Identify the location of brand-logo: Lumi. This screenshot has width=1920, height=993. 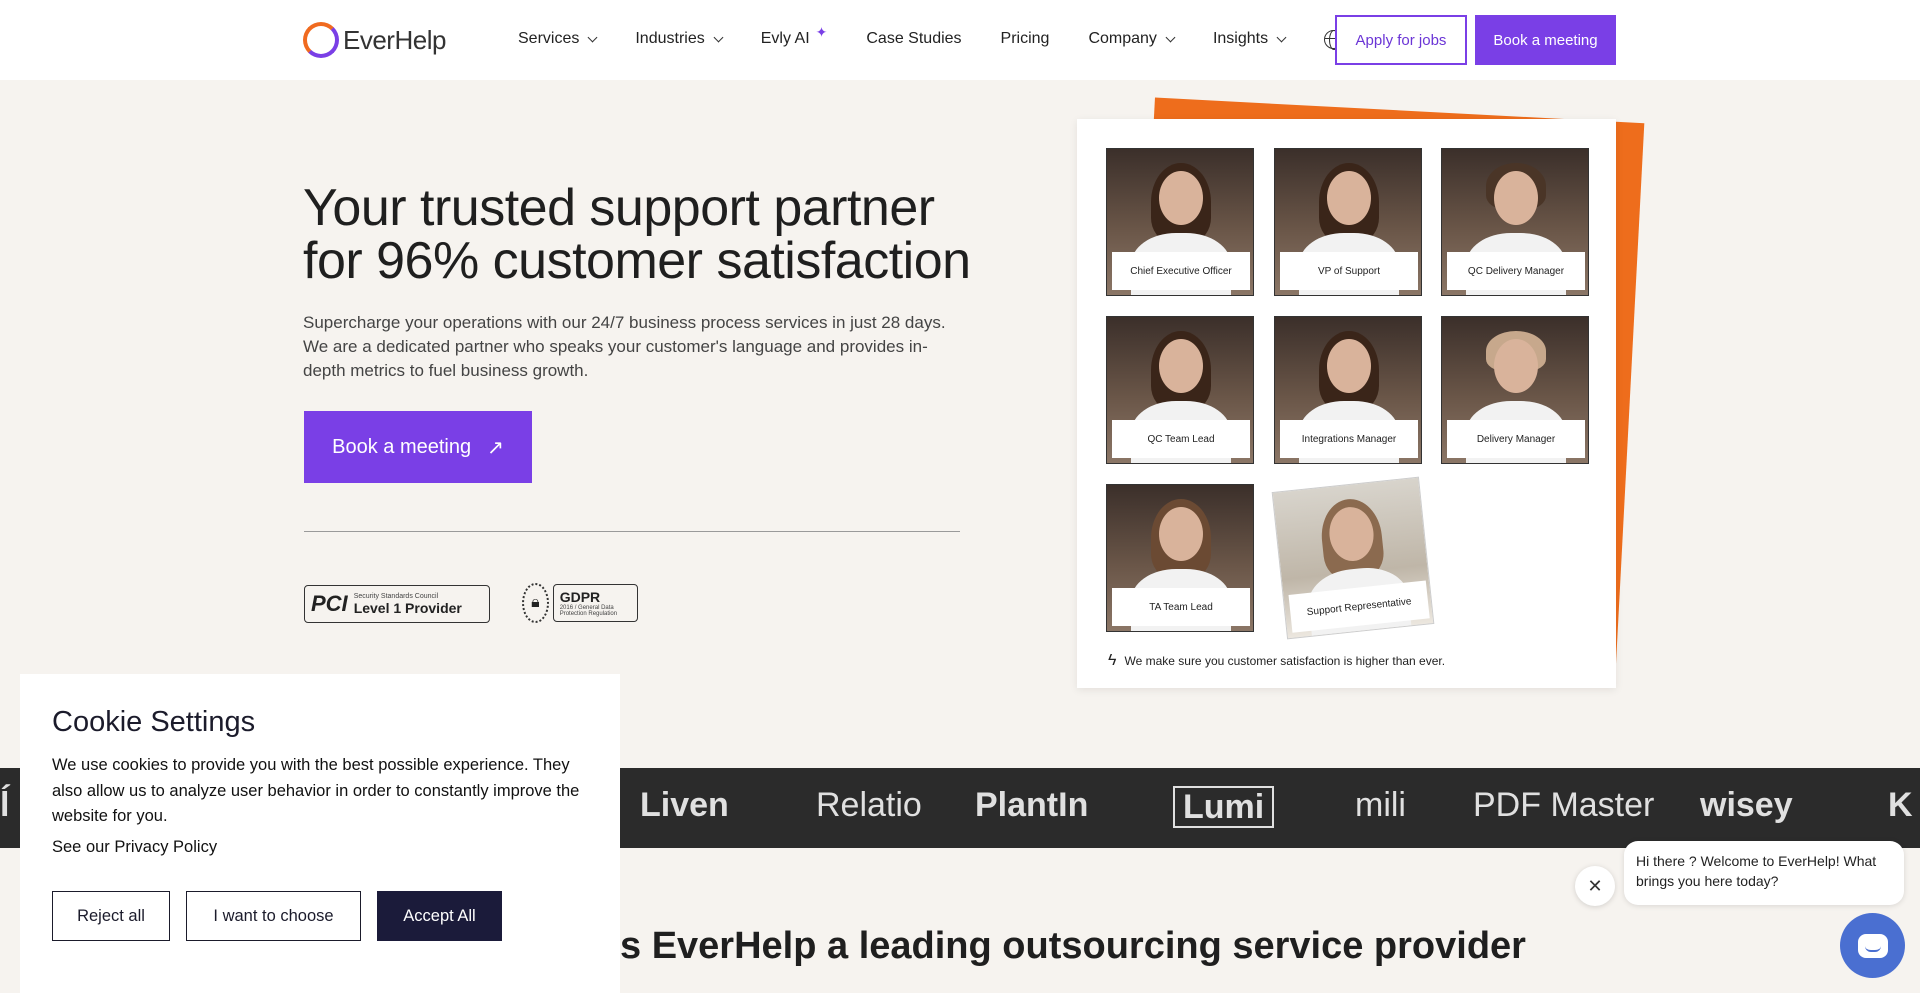
(1224, 807).